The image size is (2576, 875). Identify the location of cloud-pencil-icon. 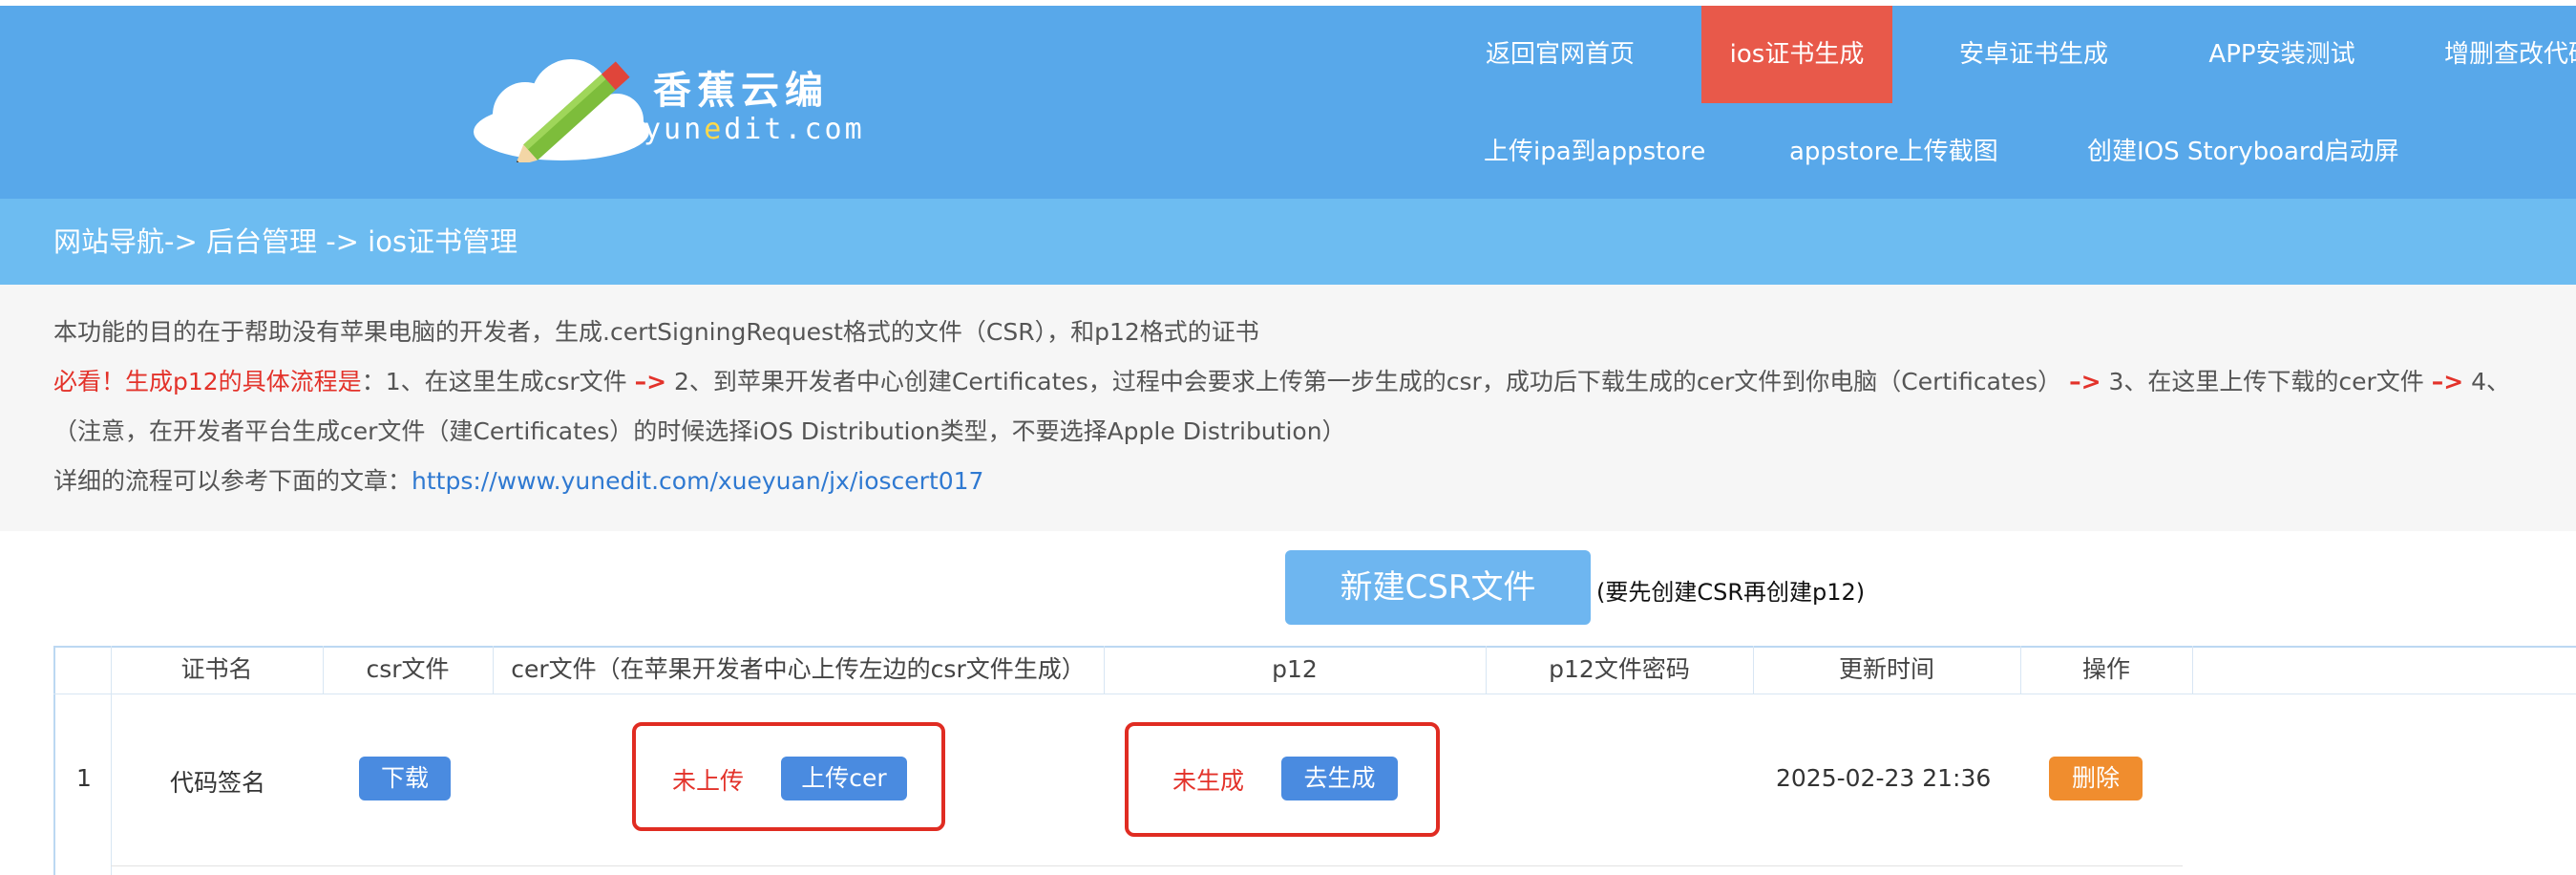
(561, 110).